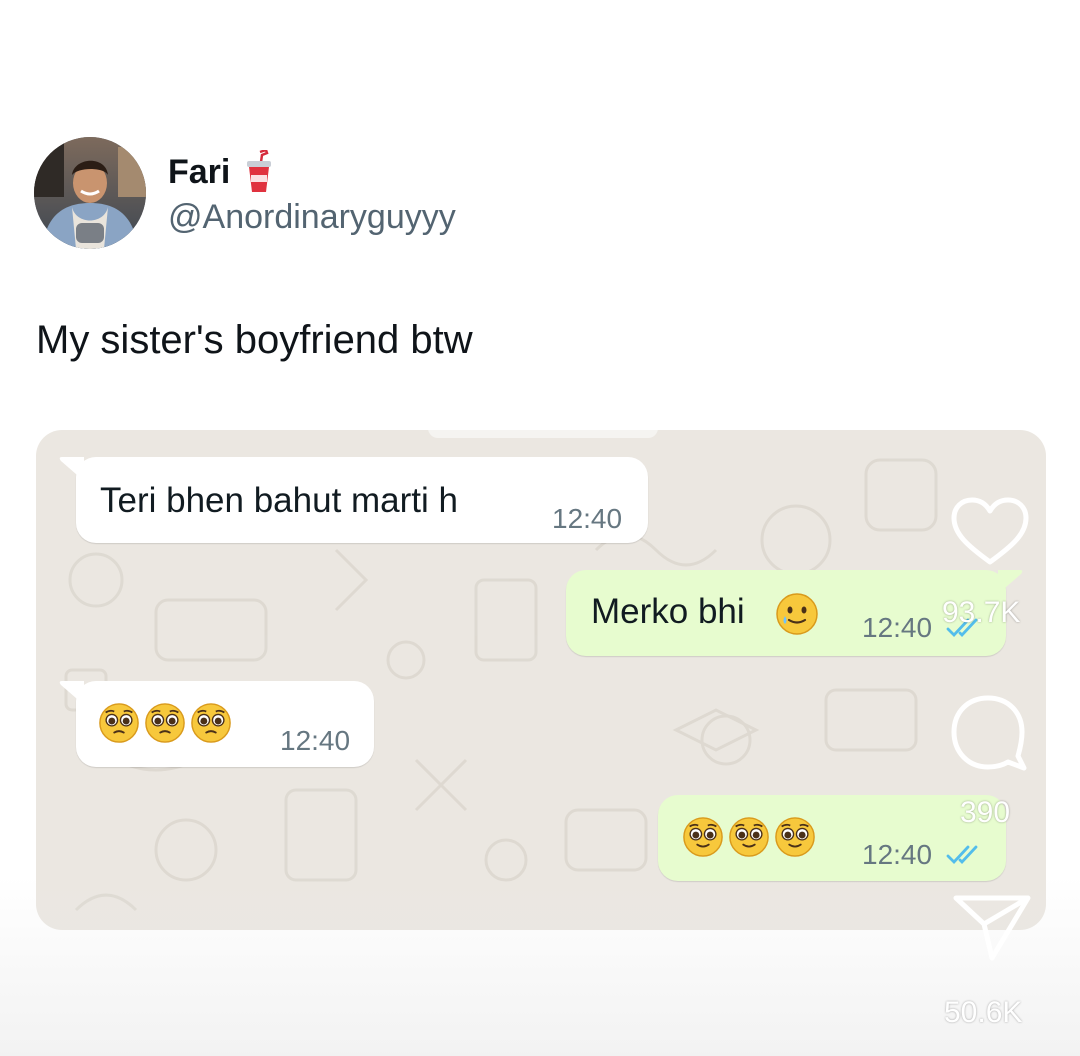 The height and width of the screenshot is (1056, 1080). What do you see at coordinates (797, 614) in the screenshot?
I see `smiling-face-with-tear-icon` at bounding box center [797, 614].